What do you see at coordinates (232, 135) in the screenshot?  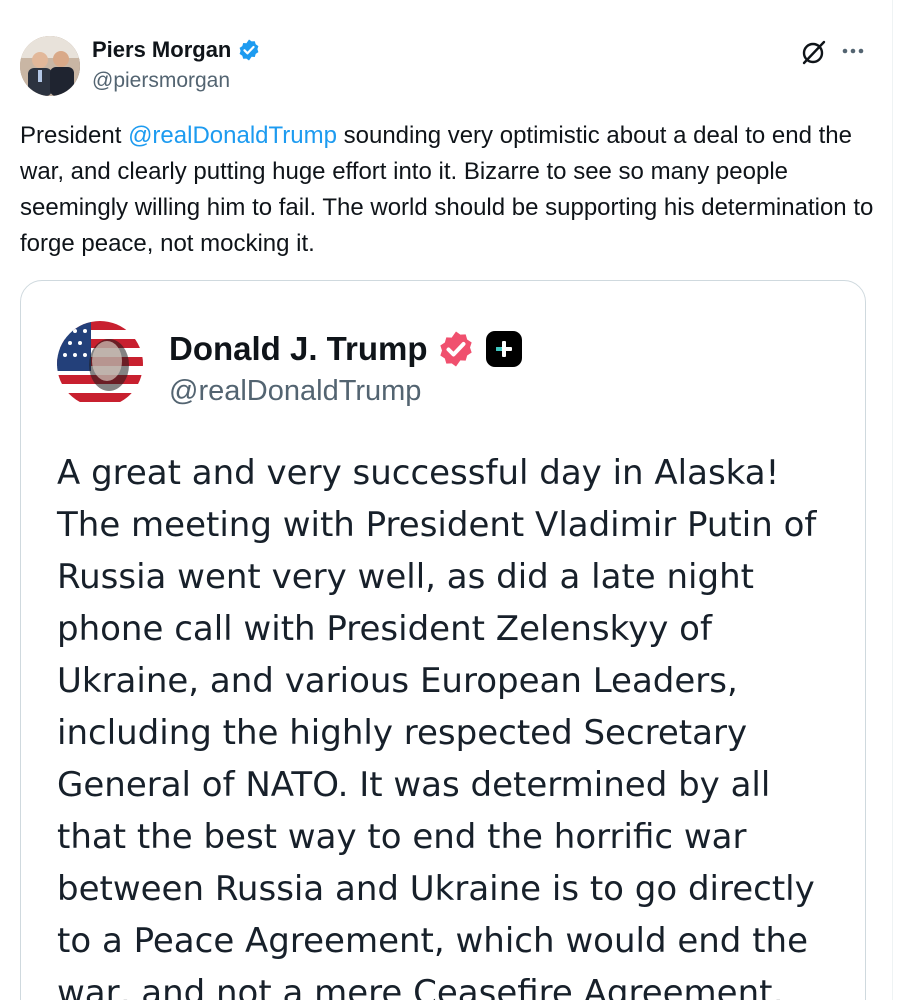 I see `mention-link: @realDonaldTrump` at bounding box center [232, 135].